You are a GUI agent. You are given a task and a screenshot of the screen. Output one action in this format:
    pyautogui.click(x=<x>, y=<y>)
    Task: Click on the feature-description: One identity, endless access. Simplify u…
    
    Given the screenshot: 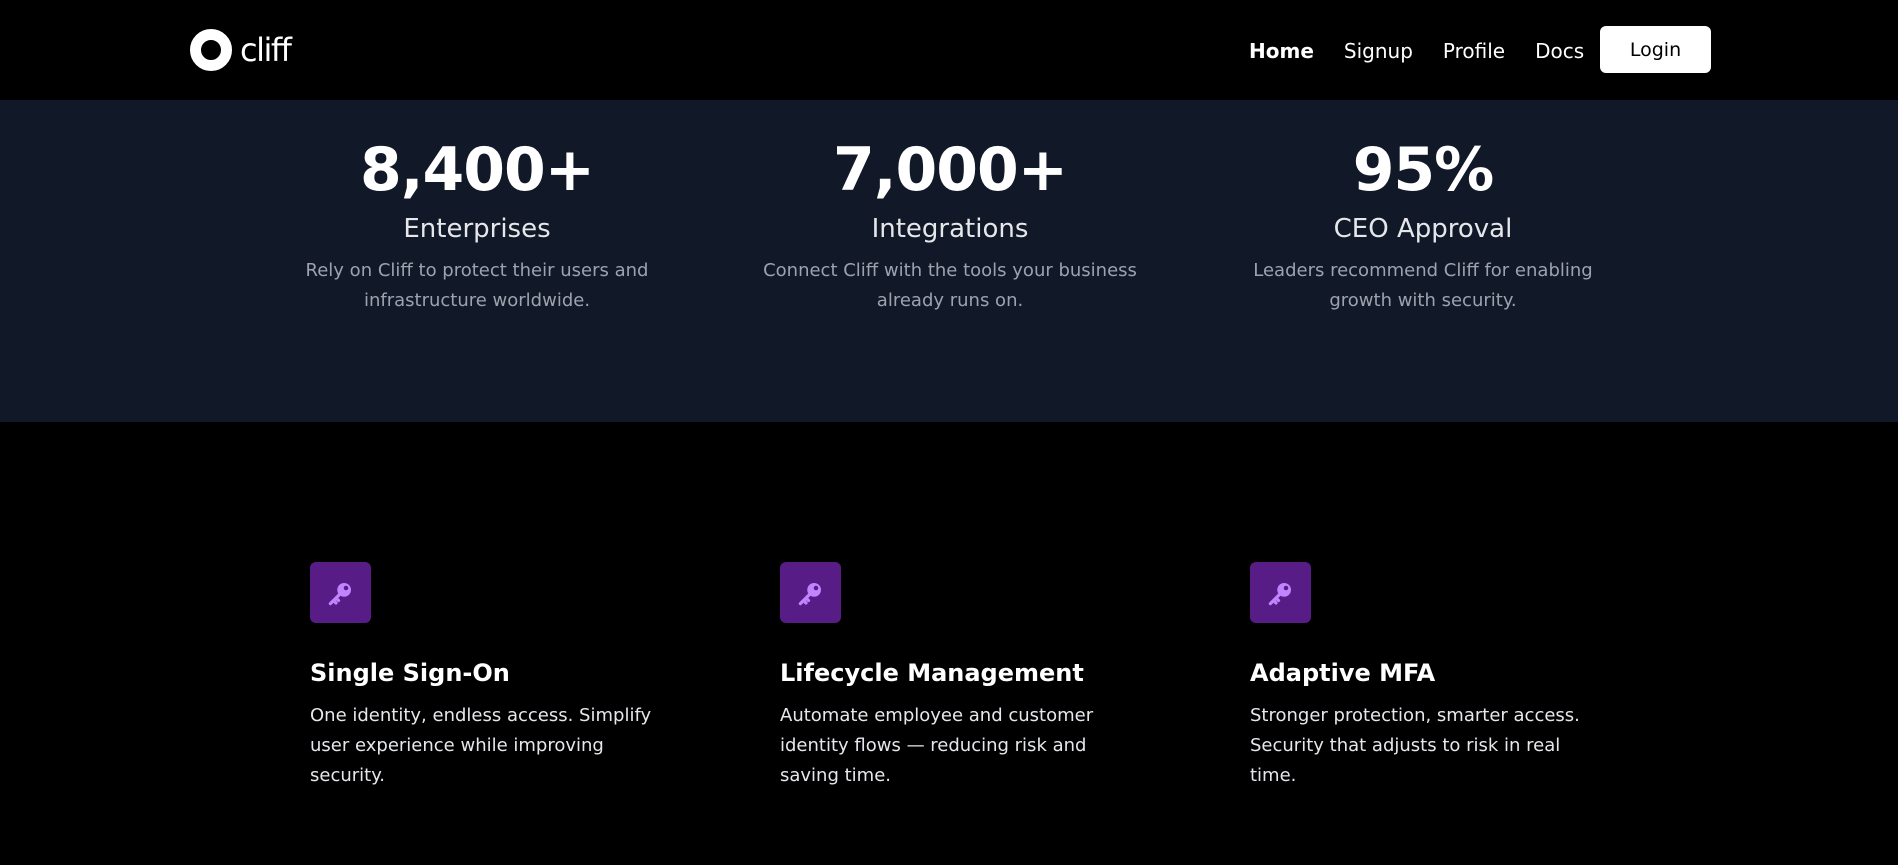 What is the action you would take?
    pyautogui.click(x=481, y=745)
    